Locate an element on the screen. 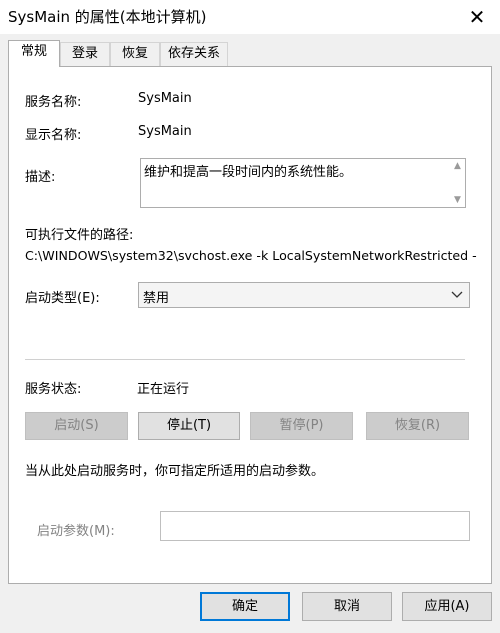 Image resolution: width=500 pixels, height=633 pixels. ok-button: 确定 is located at coordinates (245, 606).